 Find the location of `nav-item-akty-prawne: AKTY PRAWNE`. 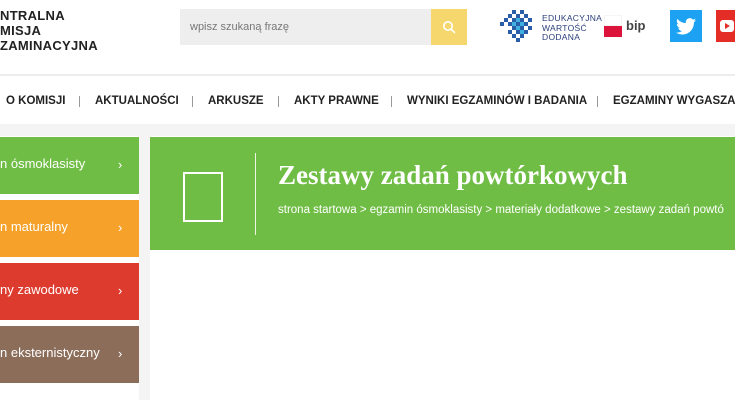

nav-item-akty-prawne: AKTY PRAWNE is located at coordinates (336, 101).